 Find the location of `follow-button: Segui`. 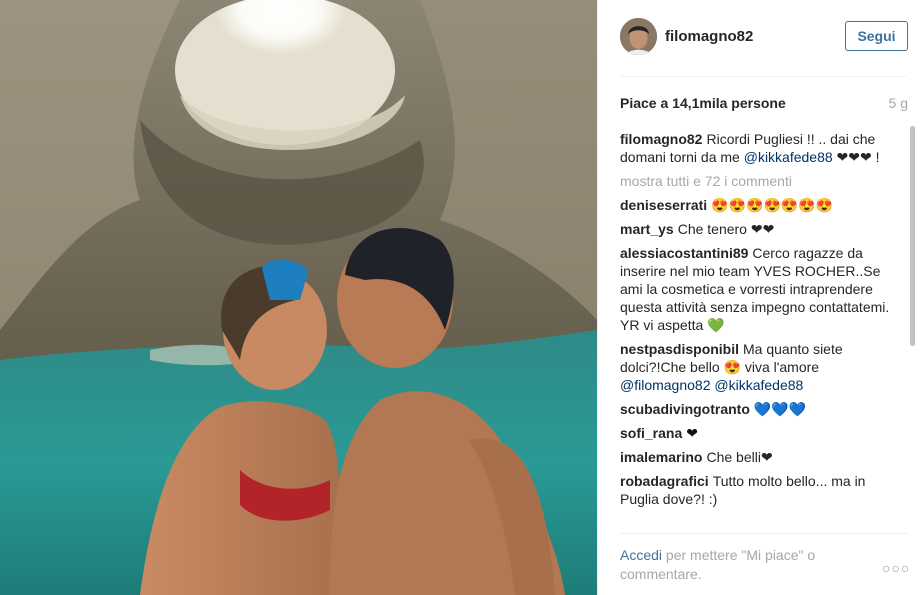

follow-button: Segui is located at coordinates (876, 36).